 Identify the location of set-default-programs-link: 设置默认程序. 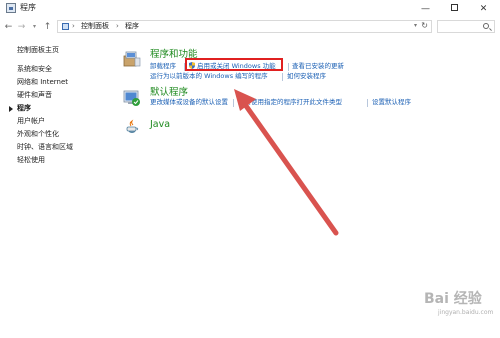
(391, 102).